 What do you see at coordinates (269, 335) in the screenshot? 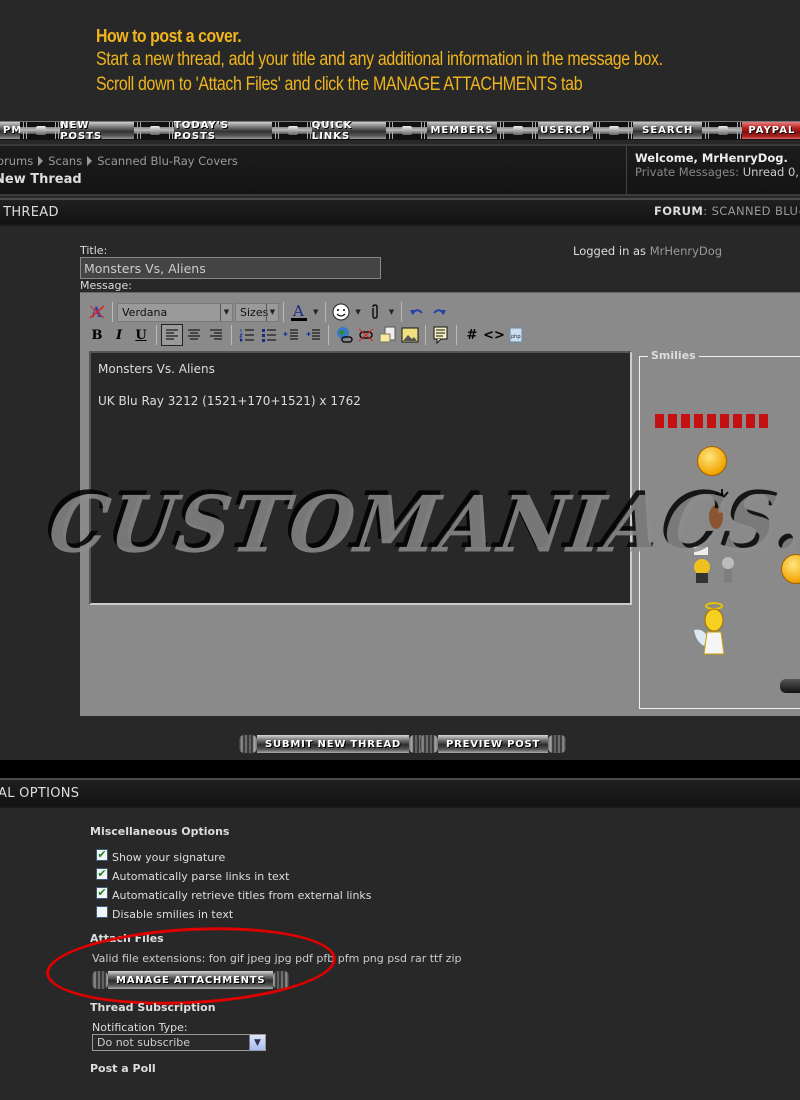
I see `unordered-list-icon` at bounding box center [269, 335].